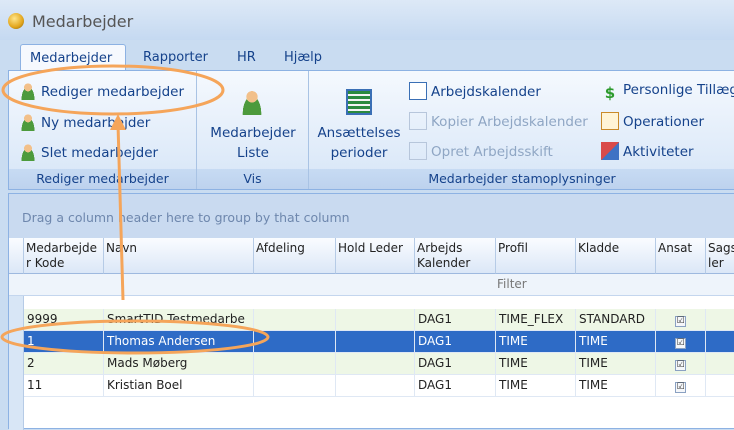 This screenshot has height=430, width=734. I want to click on table-cell: Kristian Boel, so click(179, 386).